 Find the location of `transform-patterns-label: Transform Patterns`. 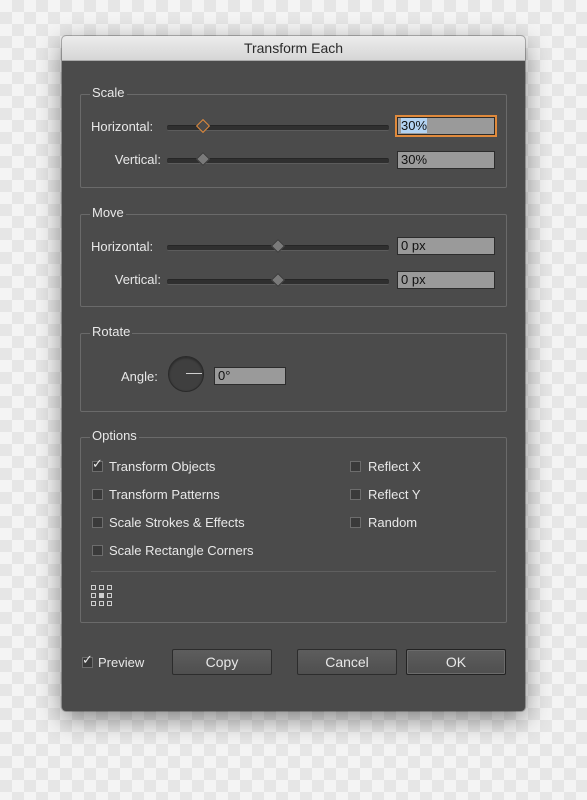

transform-patterns-label: Transform Patterns is located at coordinates (164, 494).